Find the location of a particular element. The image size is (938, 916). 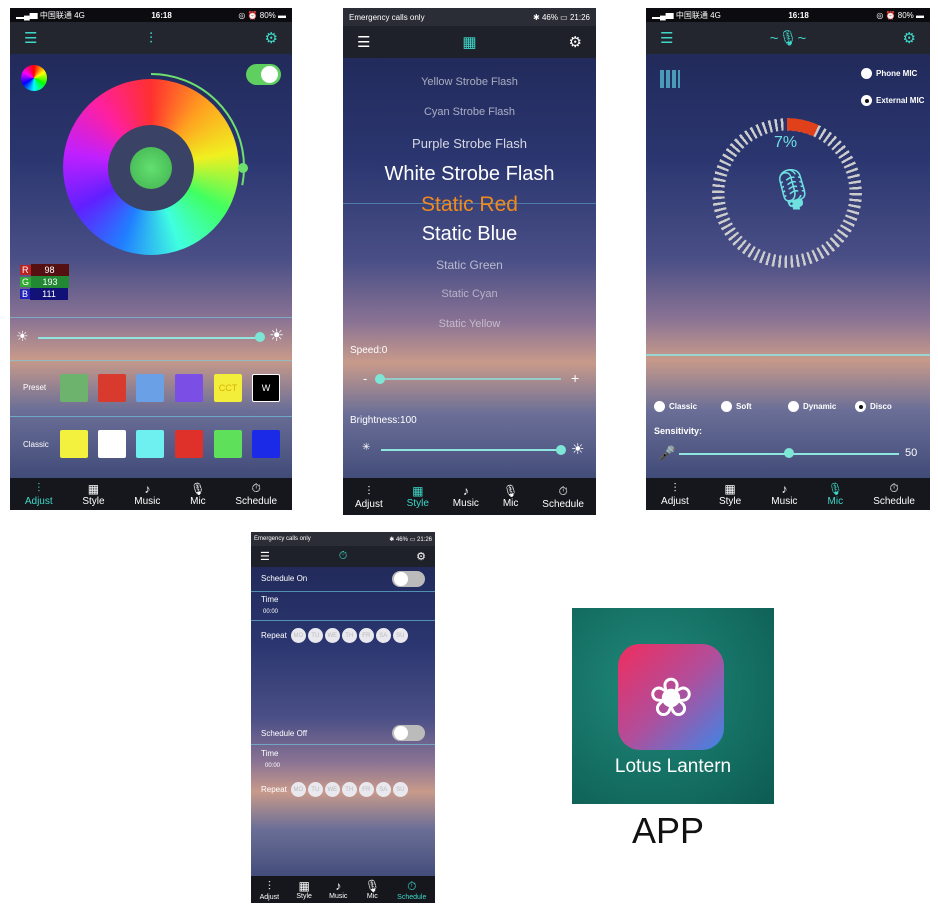

app-icon: ❀ is located at coordinates (671, 697).